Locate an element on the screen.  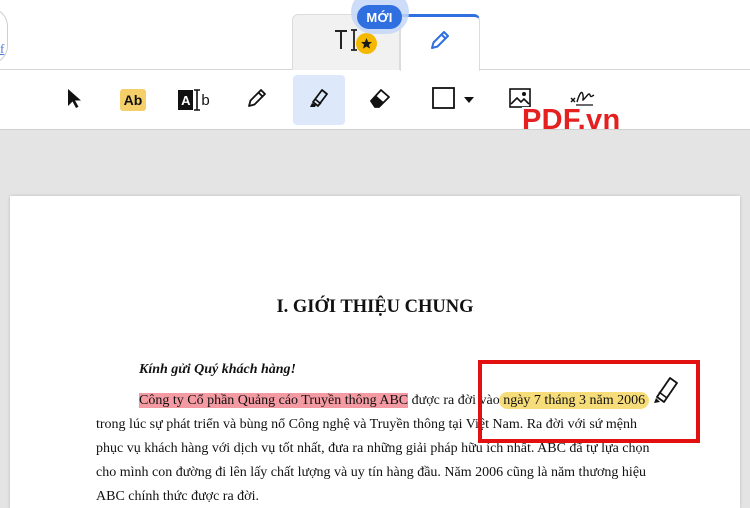
select-tool is located at coordinates (74, 100).